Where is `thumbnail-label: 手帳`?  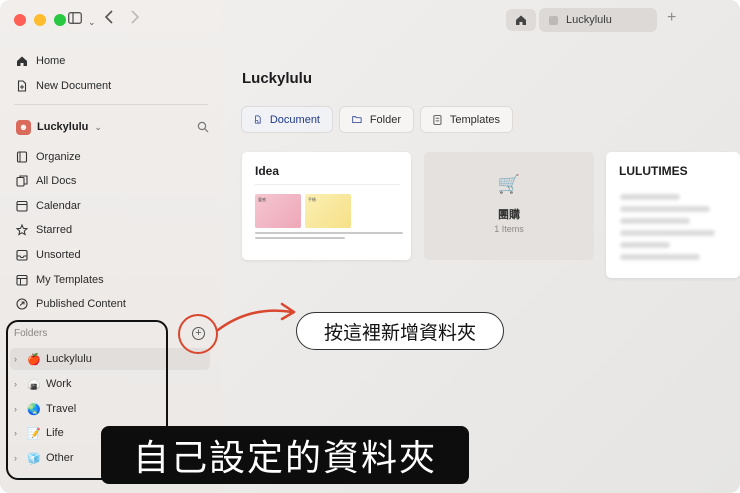
thumbnail-label: 手帳 is located at coordinates (312, 199).